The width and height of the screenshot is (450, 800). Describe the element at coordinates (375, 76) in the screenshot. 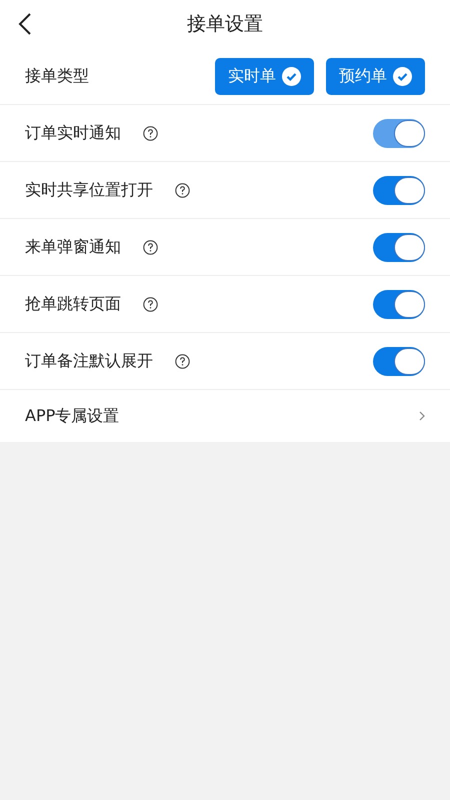

I see `order-type-button: 预约单` at that location.